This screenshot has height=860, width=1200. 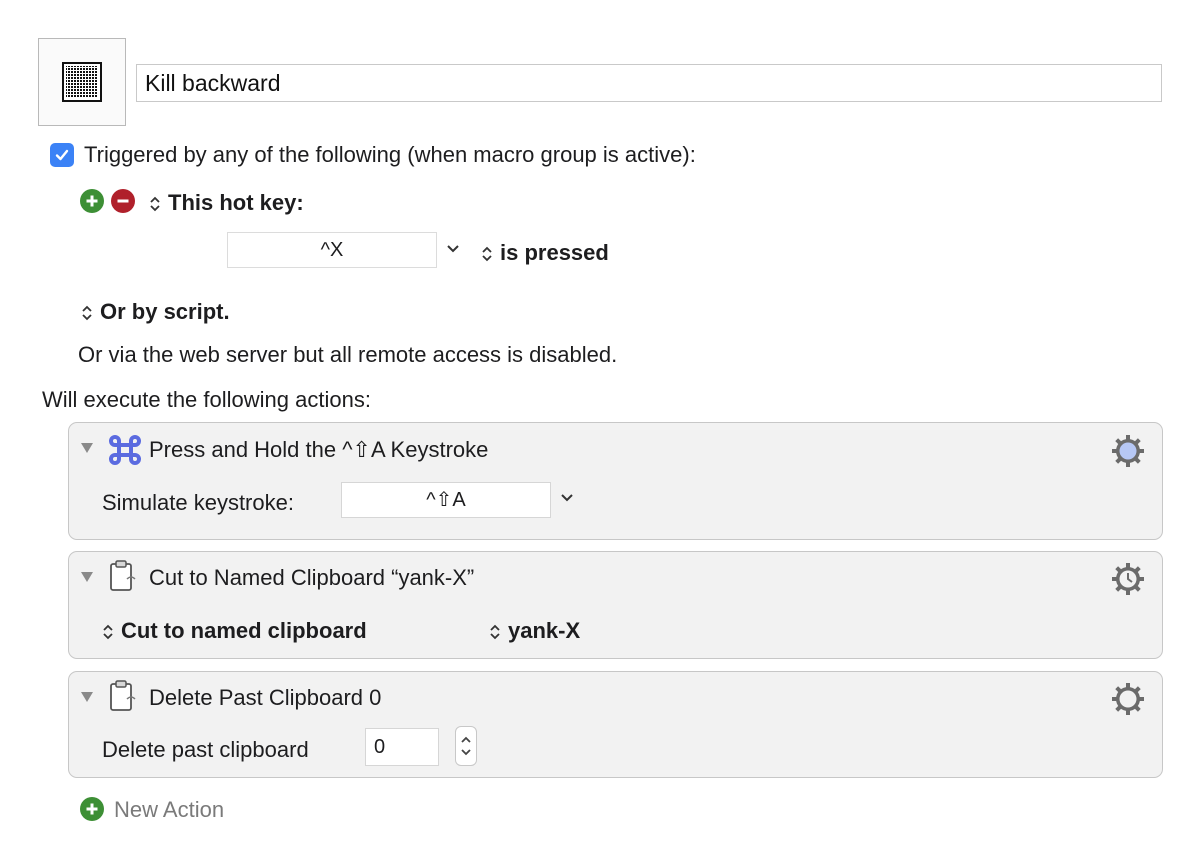 I want to click on stepper-arrows-icon, so click(x=466, y=746).